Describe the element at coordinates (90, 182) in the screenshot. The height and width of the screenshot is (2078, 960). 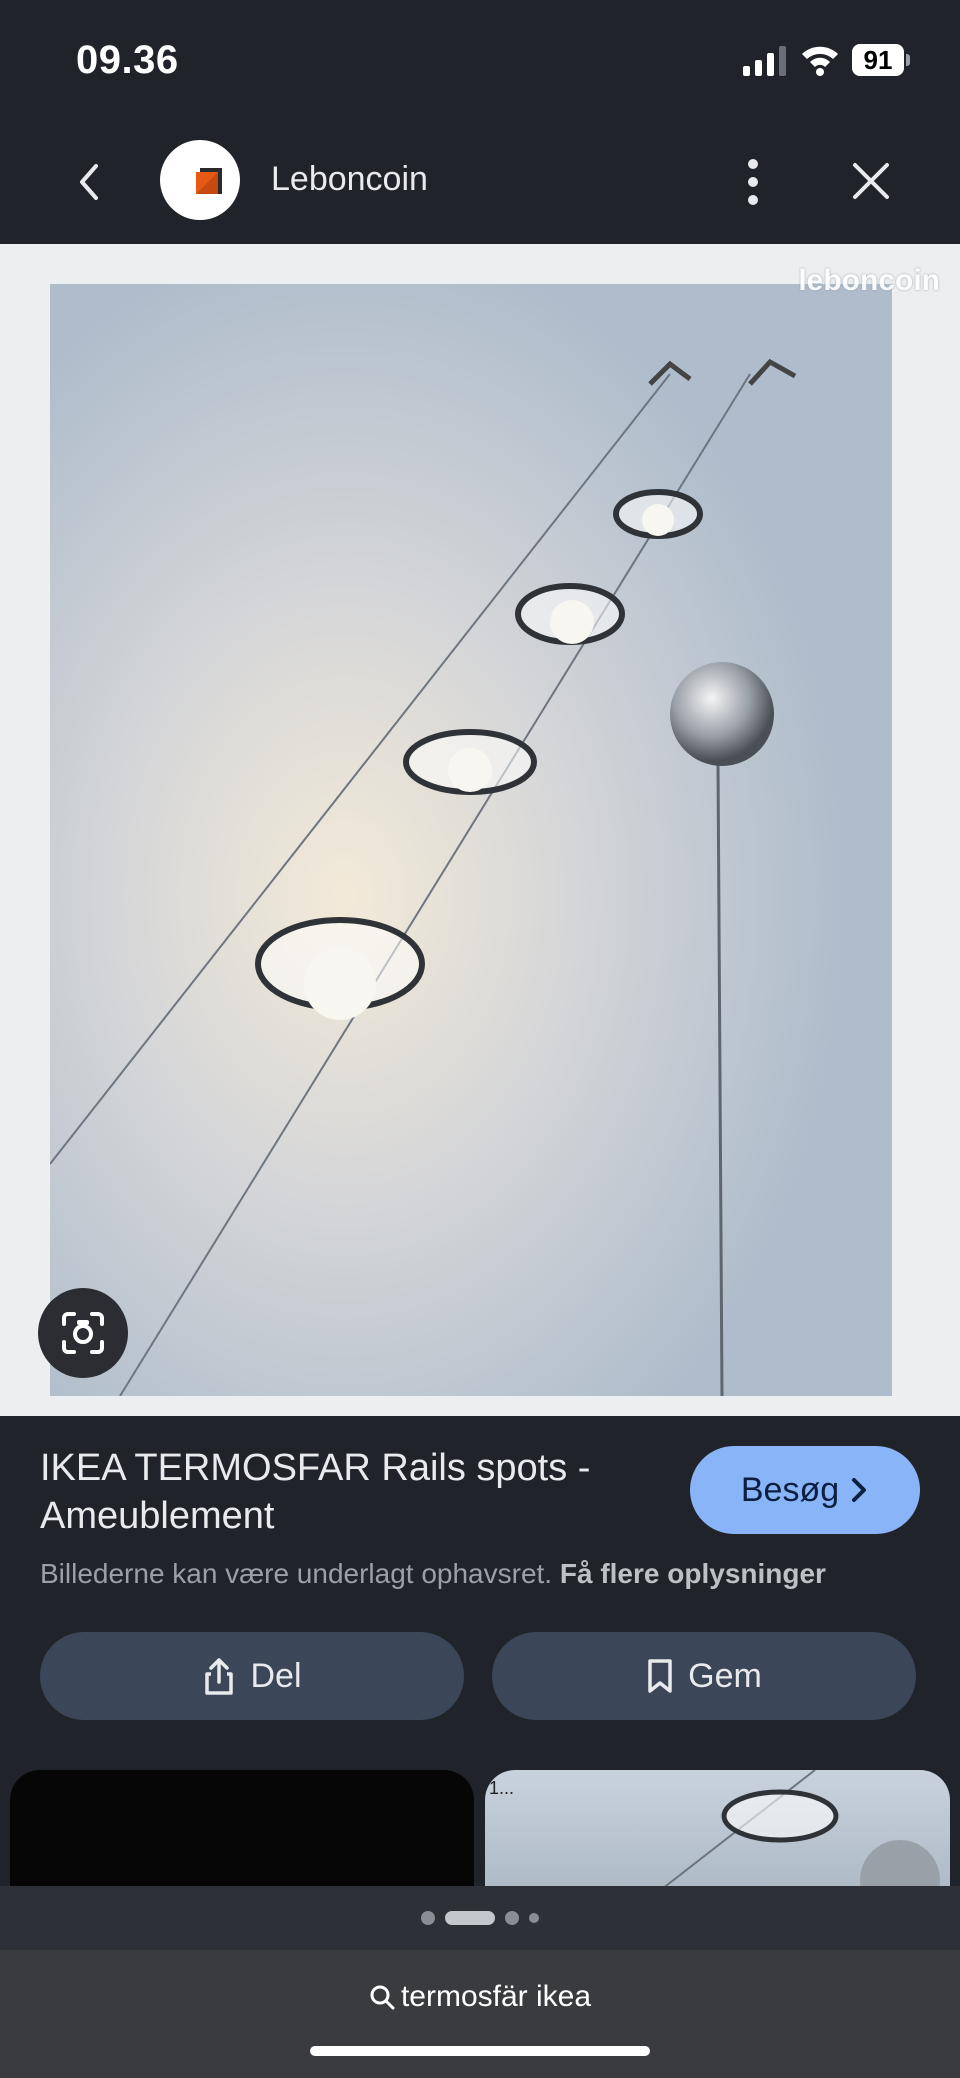
I see `back-arrow-icon` at that location.